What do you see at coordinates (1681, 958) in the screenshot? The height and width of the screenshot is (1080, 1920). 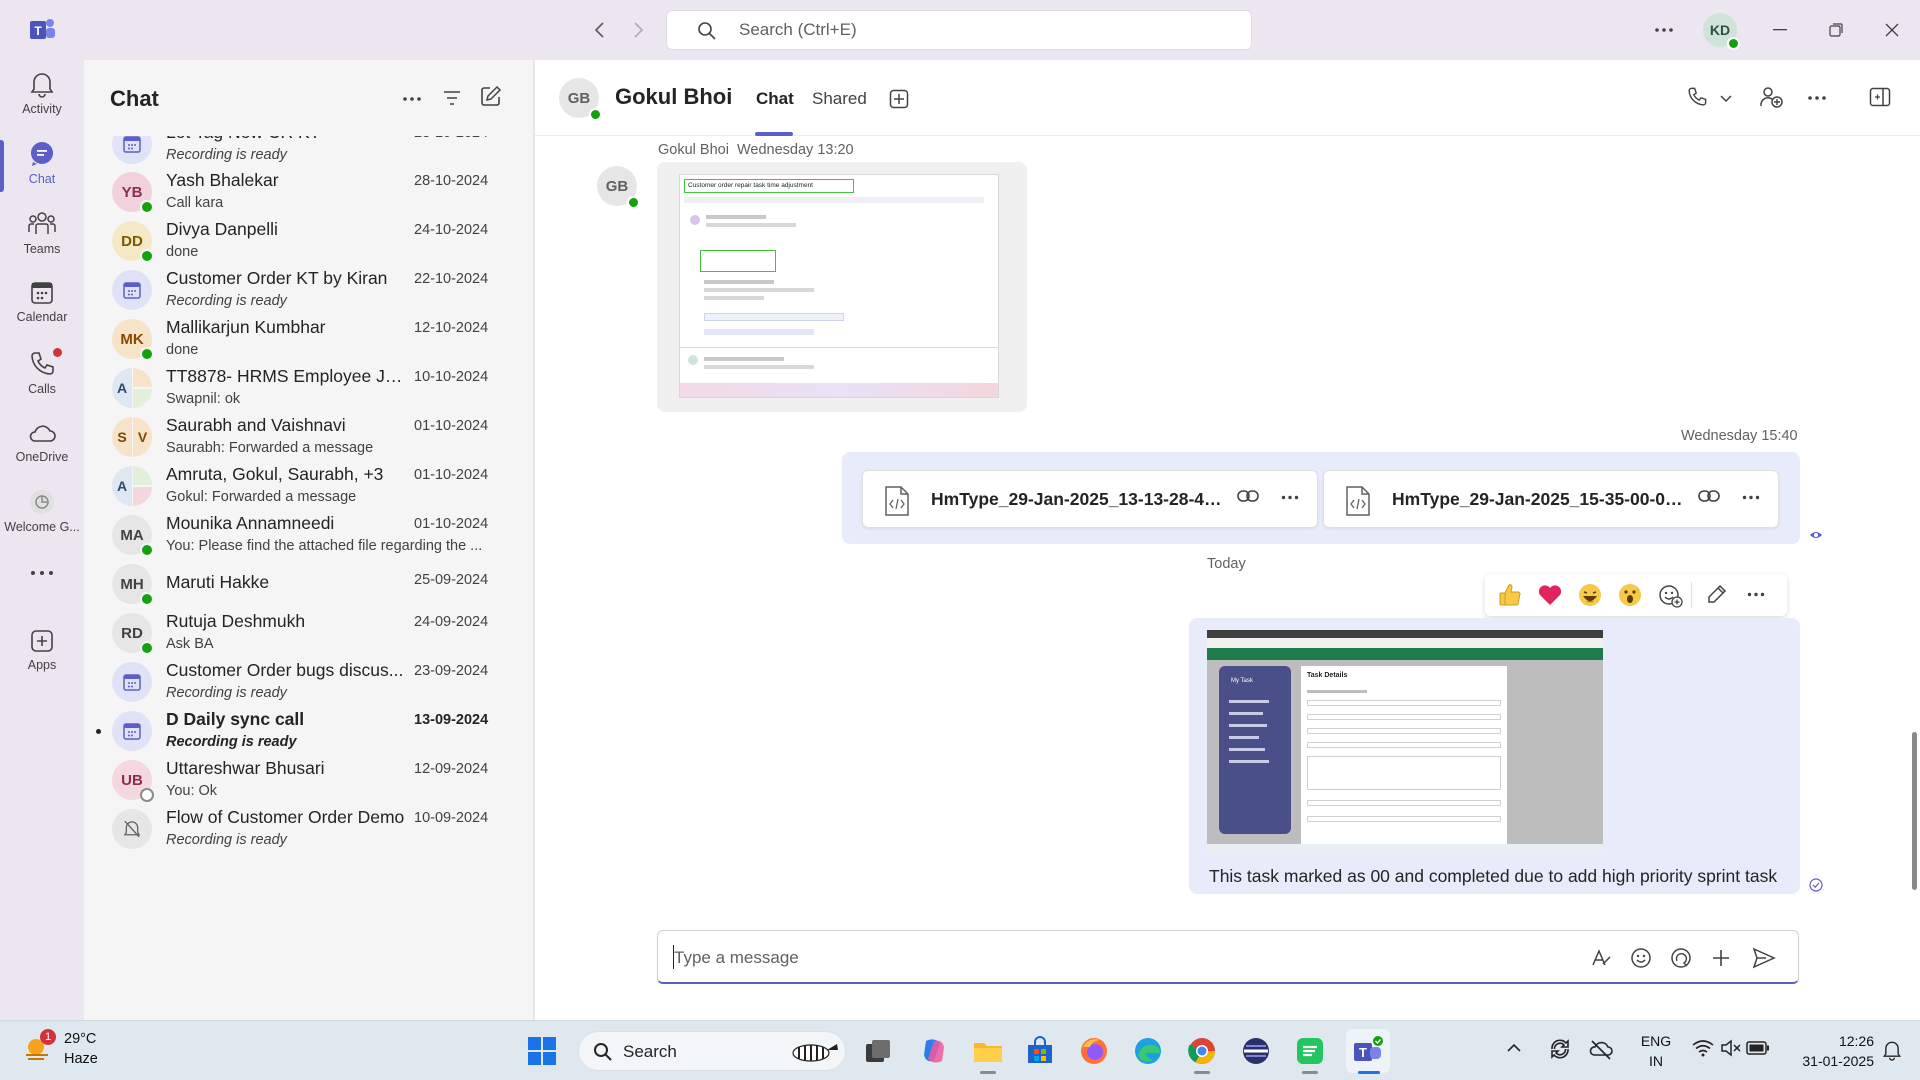 I see `loop-component-icon` at bounding box center [1681, 958].